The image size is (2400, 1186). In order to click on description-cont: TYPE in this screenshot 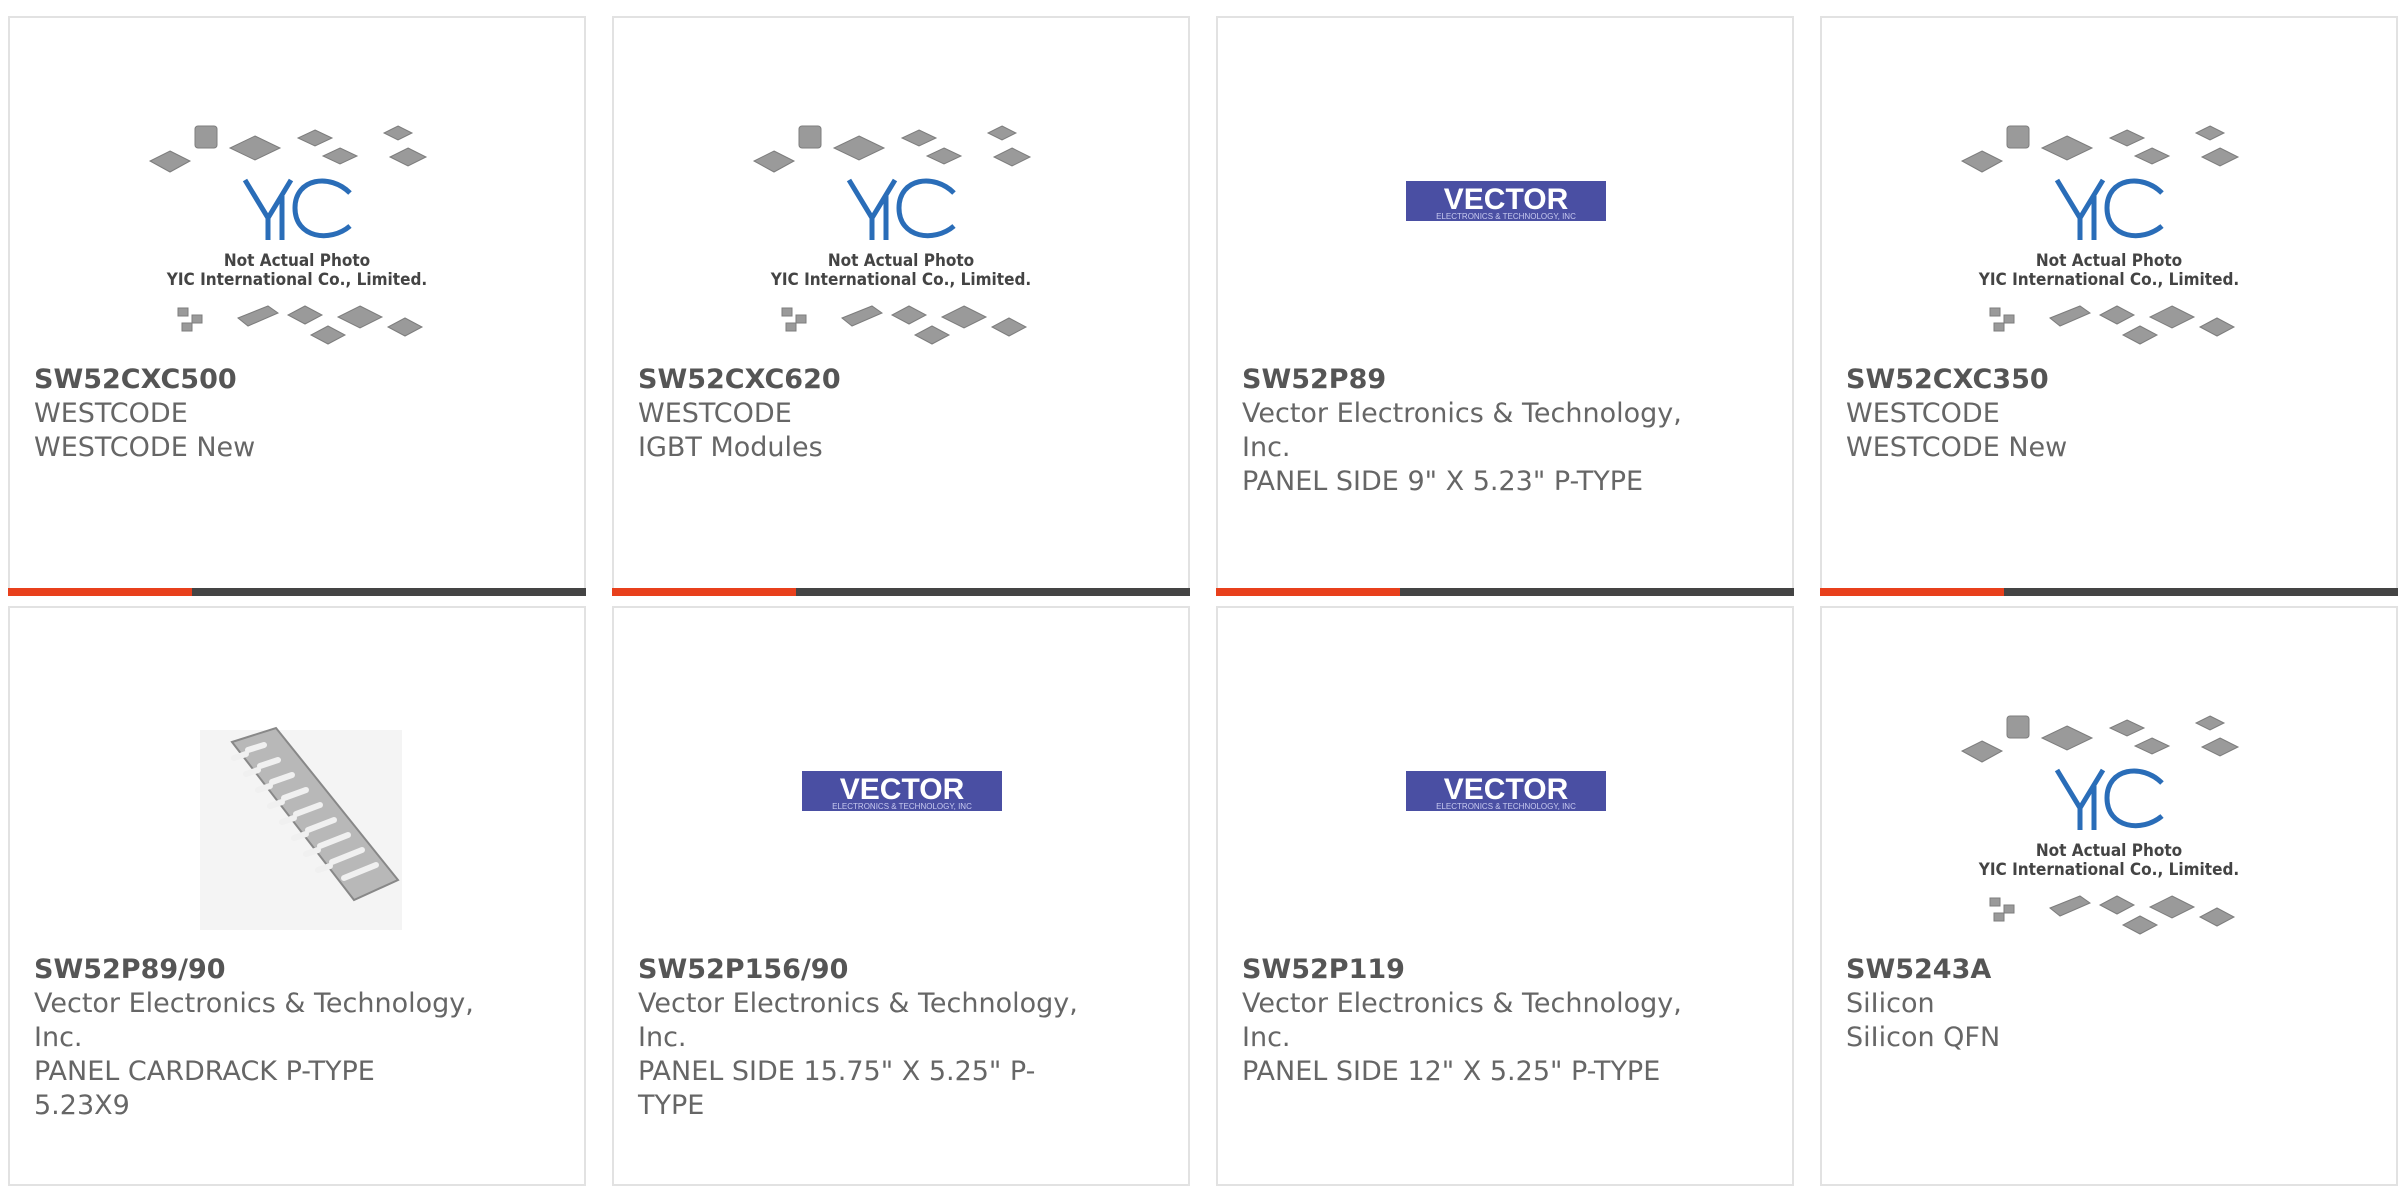, I will do `click(671, 1105)`.